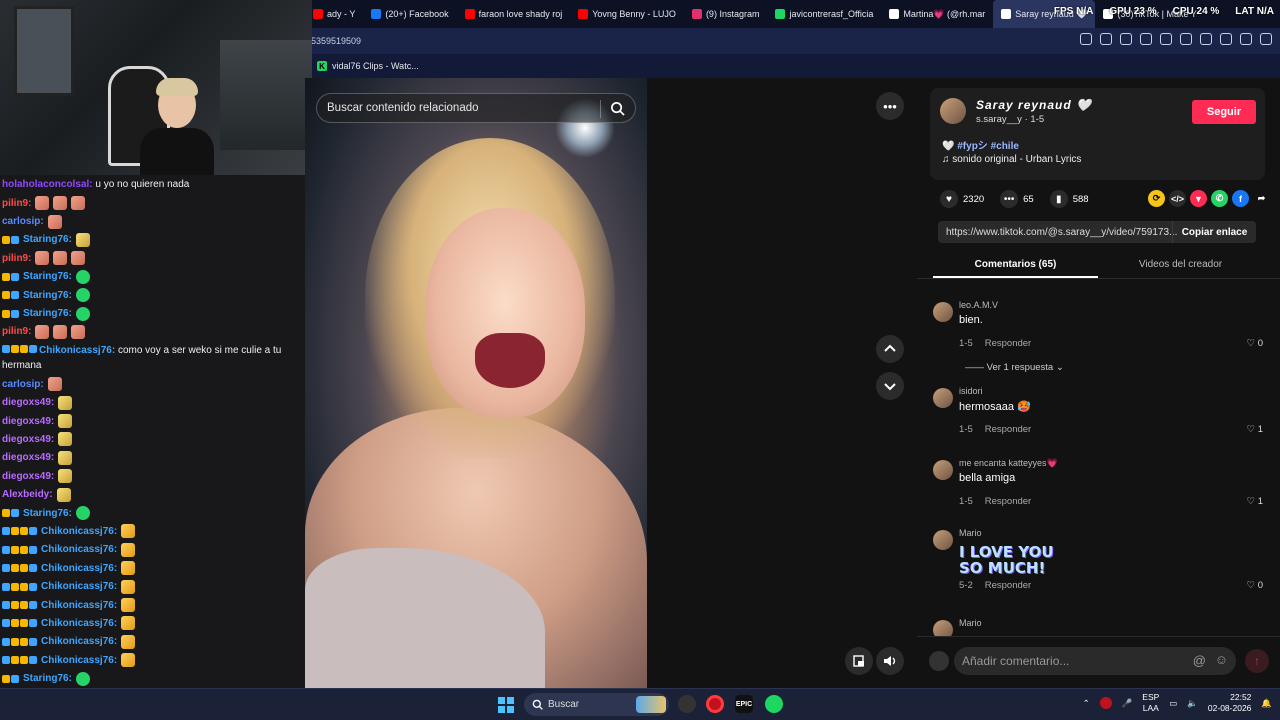 This screenshot has width=1280, height=720. I want to click on notification-bell-icon: 🔔, so click(1266, 703).